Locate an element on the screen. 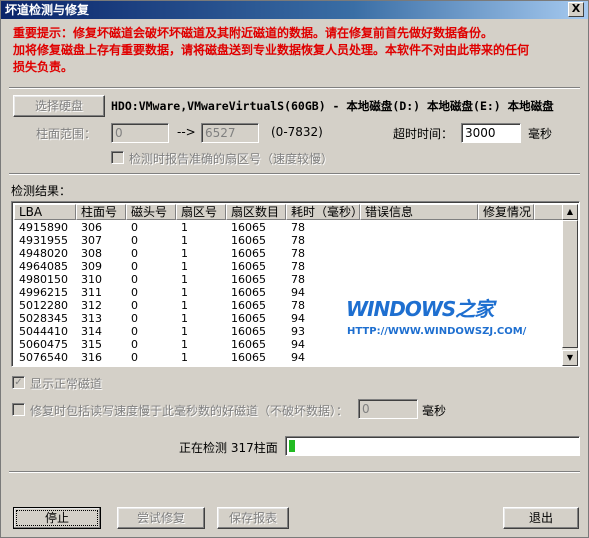  warning-line-3: 损失负责。 is located at coordinates (43, 67).